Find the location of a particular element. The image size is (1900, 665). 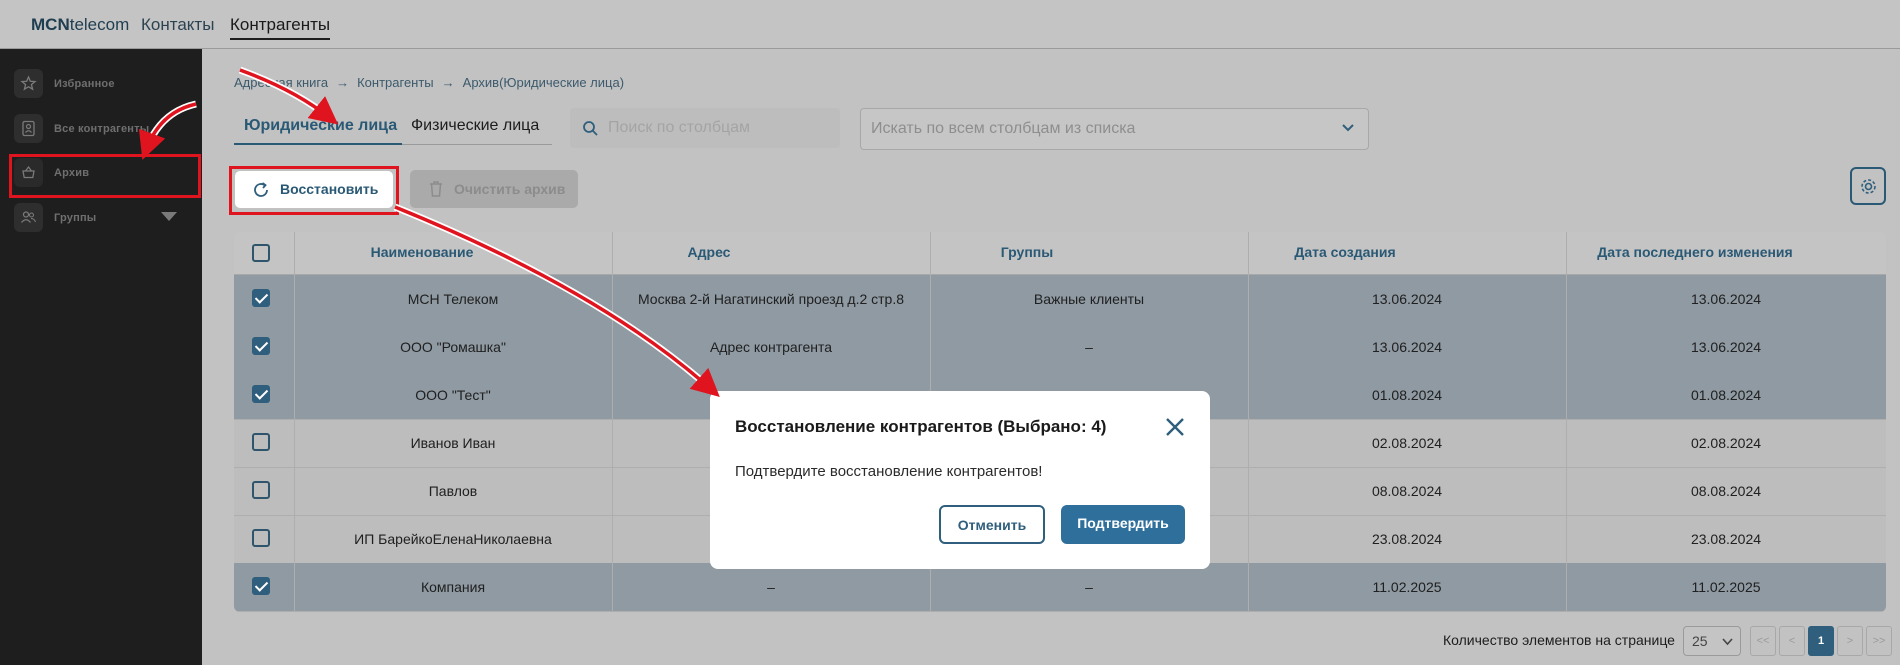

close-icon is located at coordinates (1175, 427).